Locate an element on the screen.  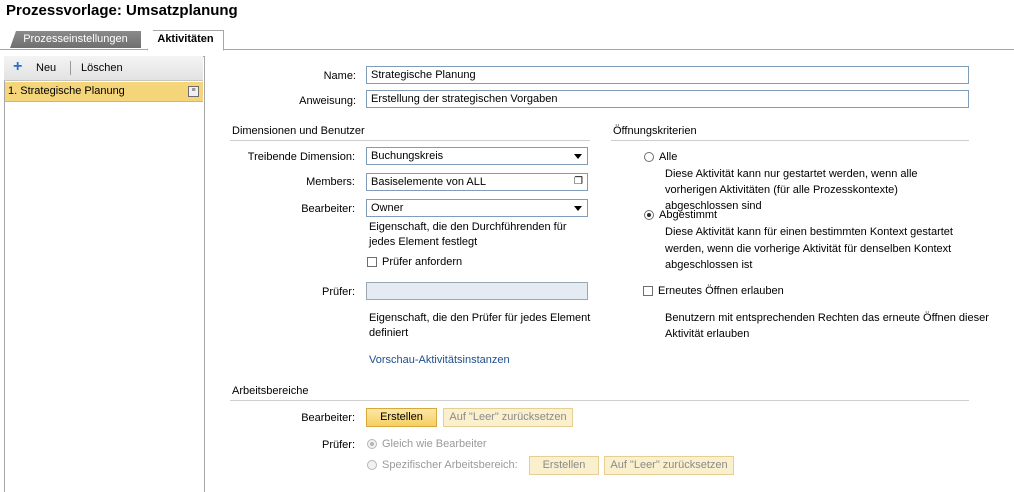
create-workspace-button: Erstellen is located at coordinates (401, 417).